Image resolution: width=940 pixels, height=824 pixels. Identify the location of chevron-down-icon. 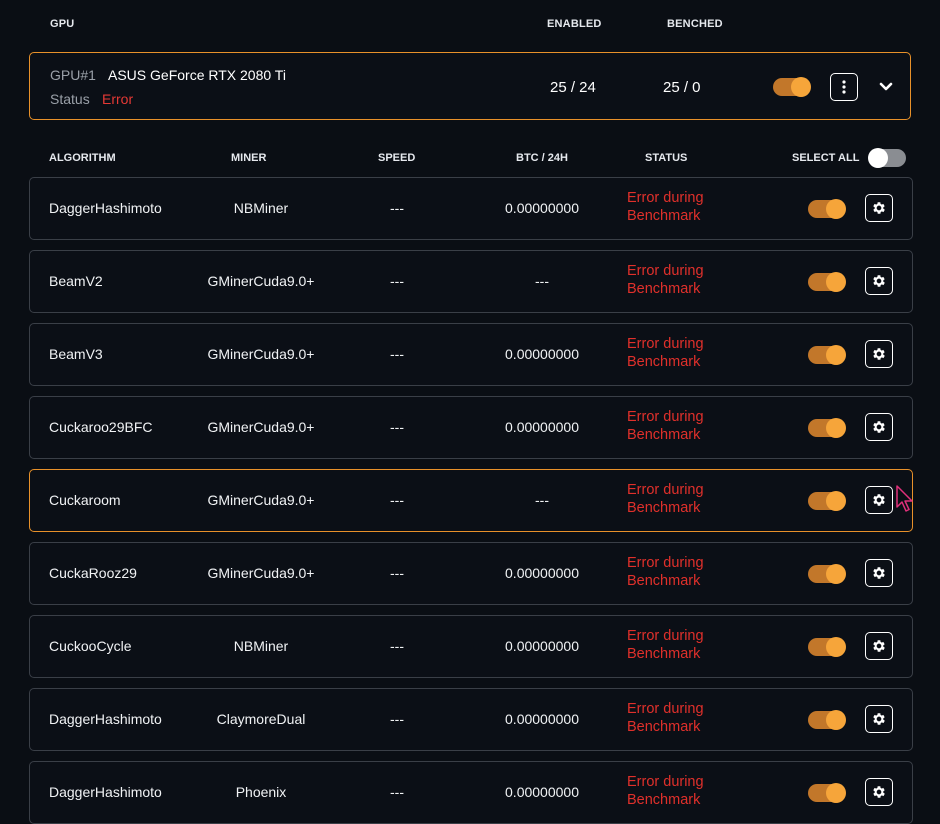
(886, 87).